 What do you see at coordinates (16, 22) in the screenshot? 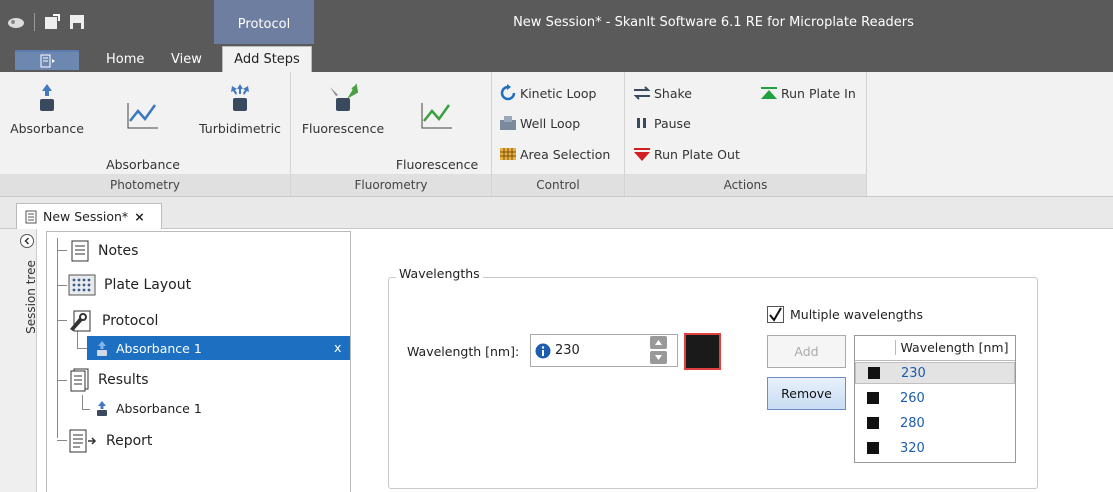
I see `app-logo-icon` at bounding box center [16, 22].